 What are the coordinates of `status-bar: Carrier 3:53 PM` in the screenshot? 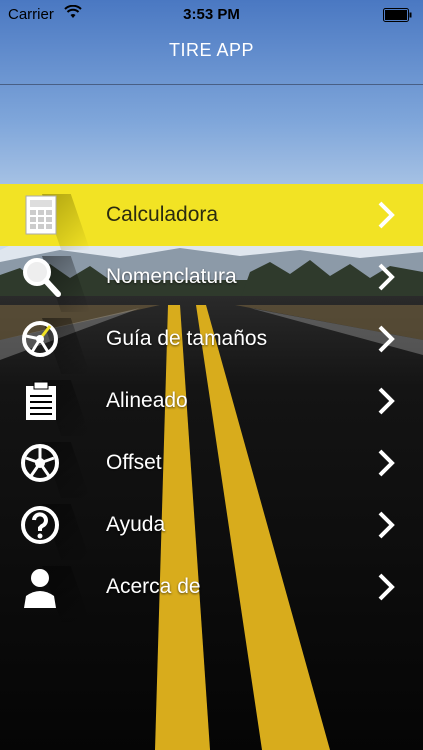 It's located at (211, 15).